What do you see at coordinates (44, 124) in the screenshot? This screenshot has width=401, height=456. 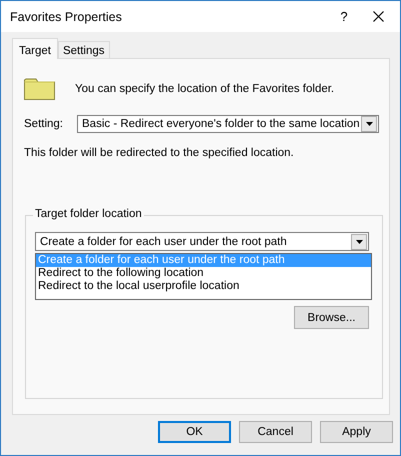 I see `setting-label: Setting:` at bounding box center [44, 124].